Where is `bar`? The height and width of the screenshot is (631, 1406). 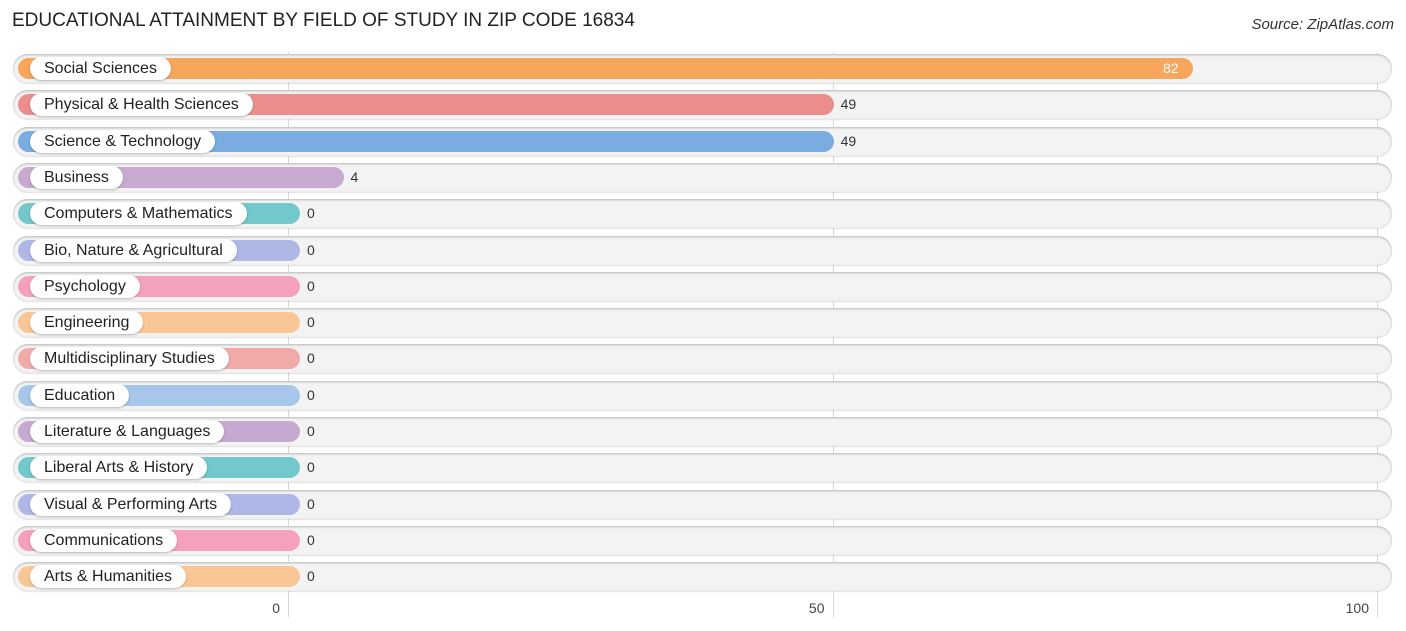
bar is located at coordinates (605, 68).